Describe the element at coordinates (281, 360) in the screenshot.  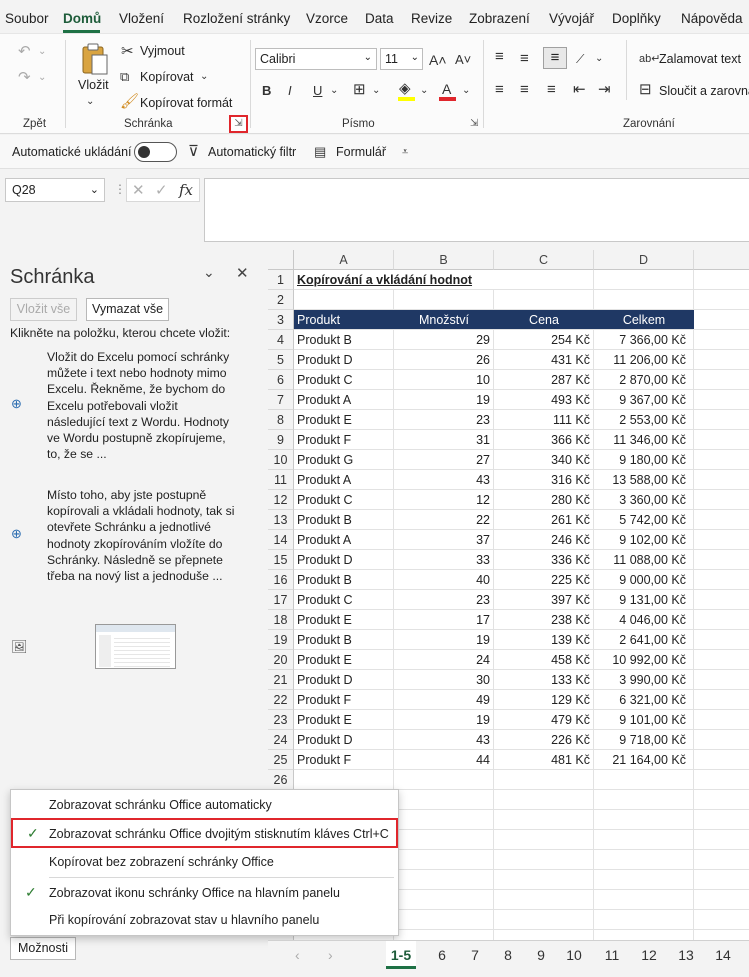
I see `row-header: 5` at that location.